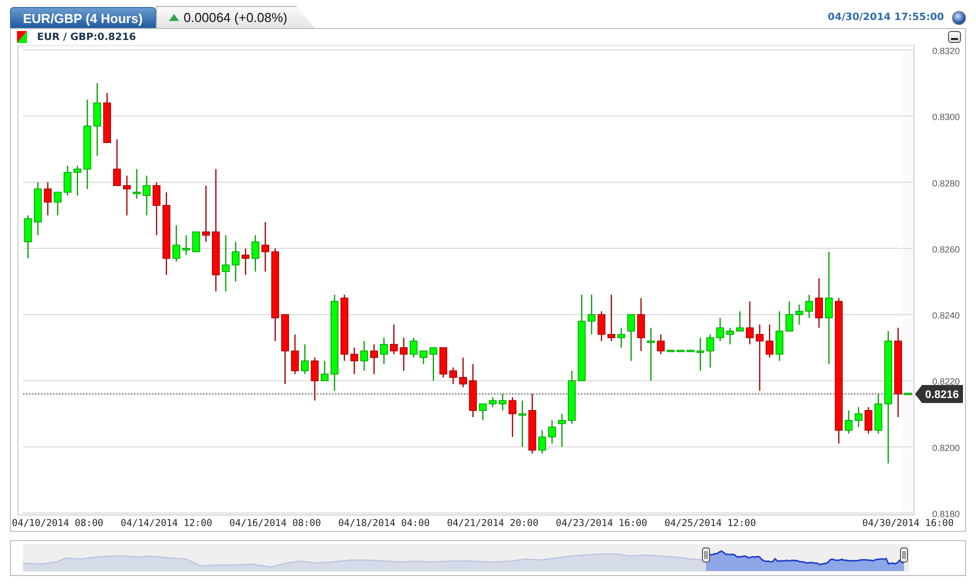 This screenshot has height=585, width=976. What do you see at coordinates (166, 523) in the screenshot?
I see `x-axis-label: 04/14/2014 12:00` at bounding box center [166, 523].